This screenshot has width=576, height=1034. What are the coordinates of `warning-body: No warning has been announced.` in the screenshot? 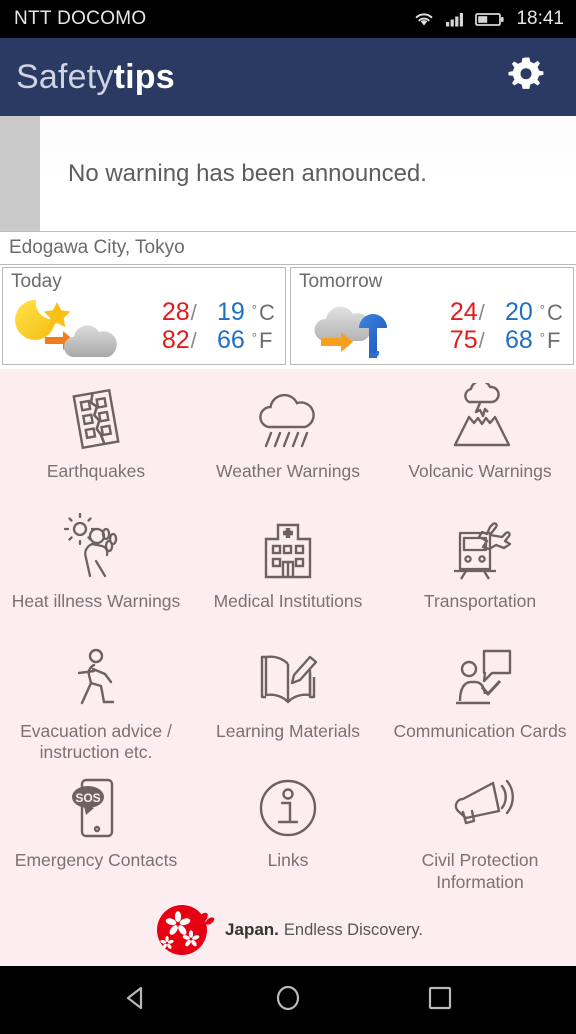 It's located at (308, 173).